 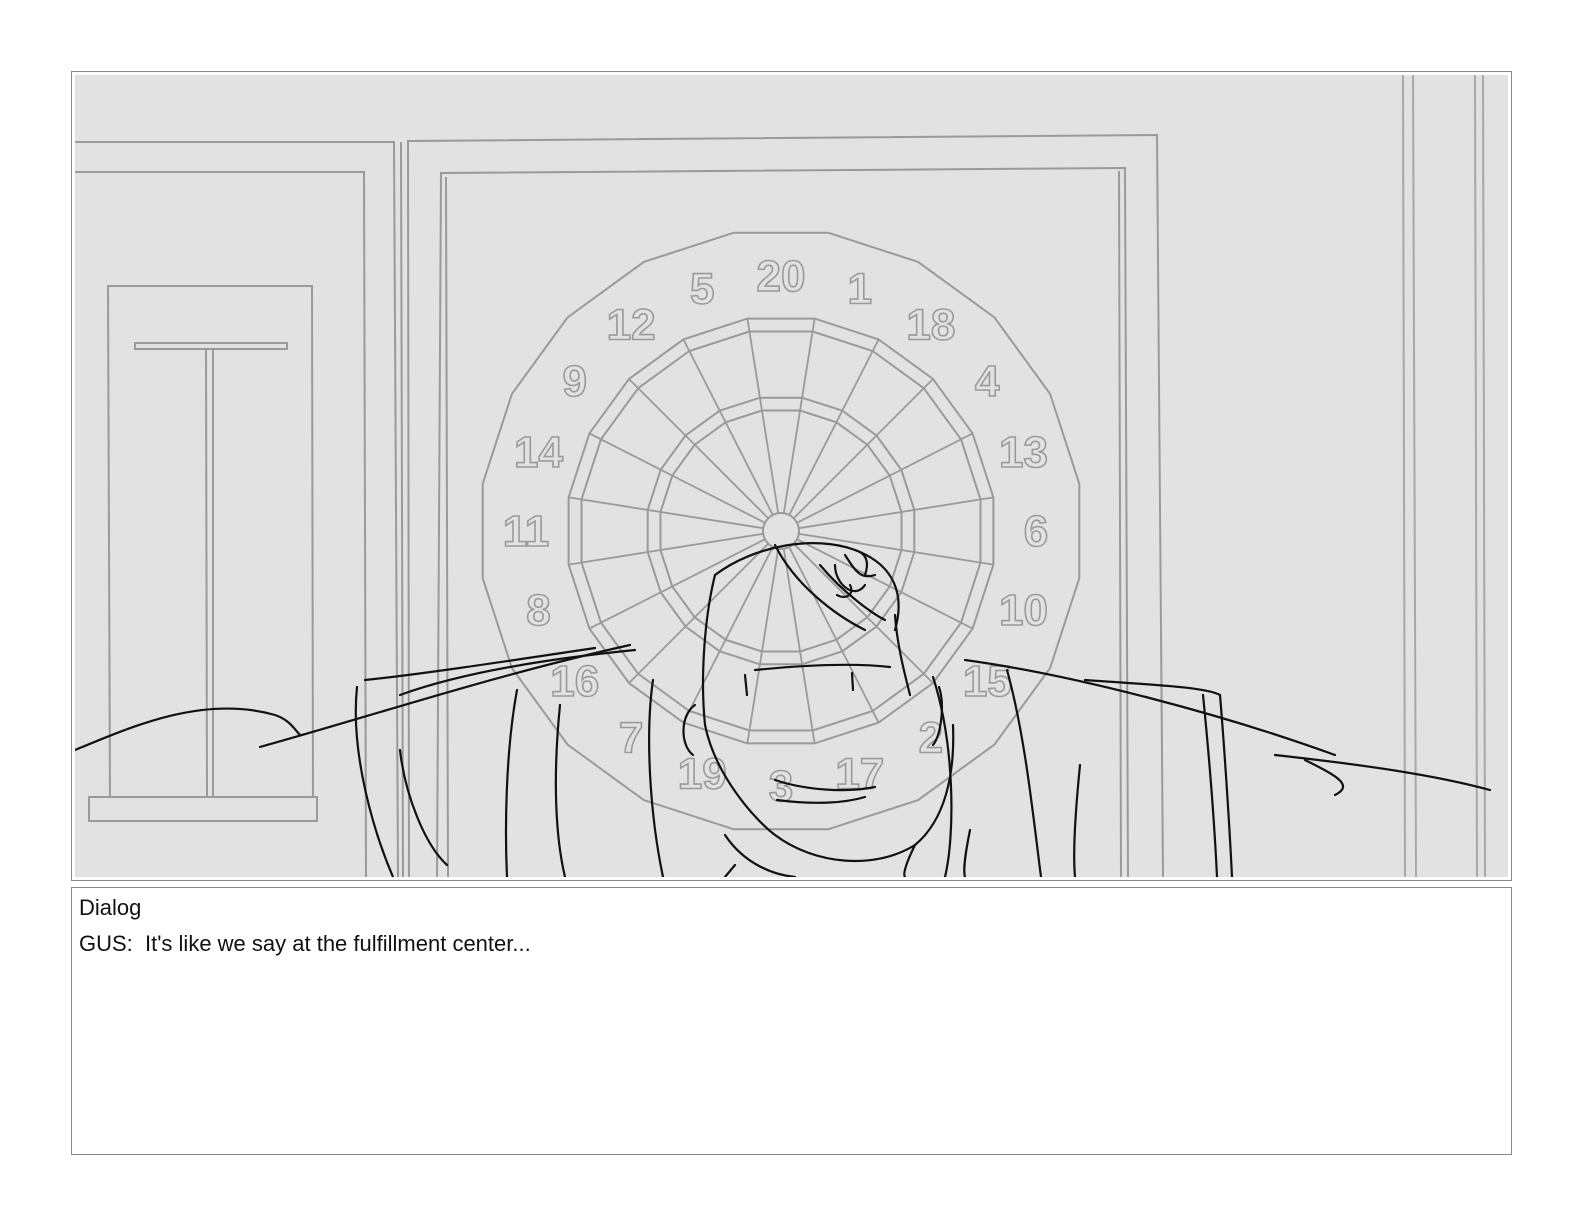 What do you see at coordinates (702, 289) in the screenshot?
I see `dartboard-number: 5` at bounding box center [702, 289].